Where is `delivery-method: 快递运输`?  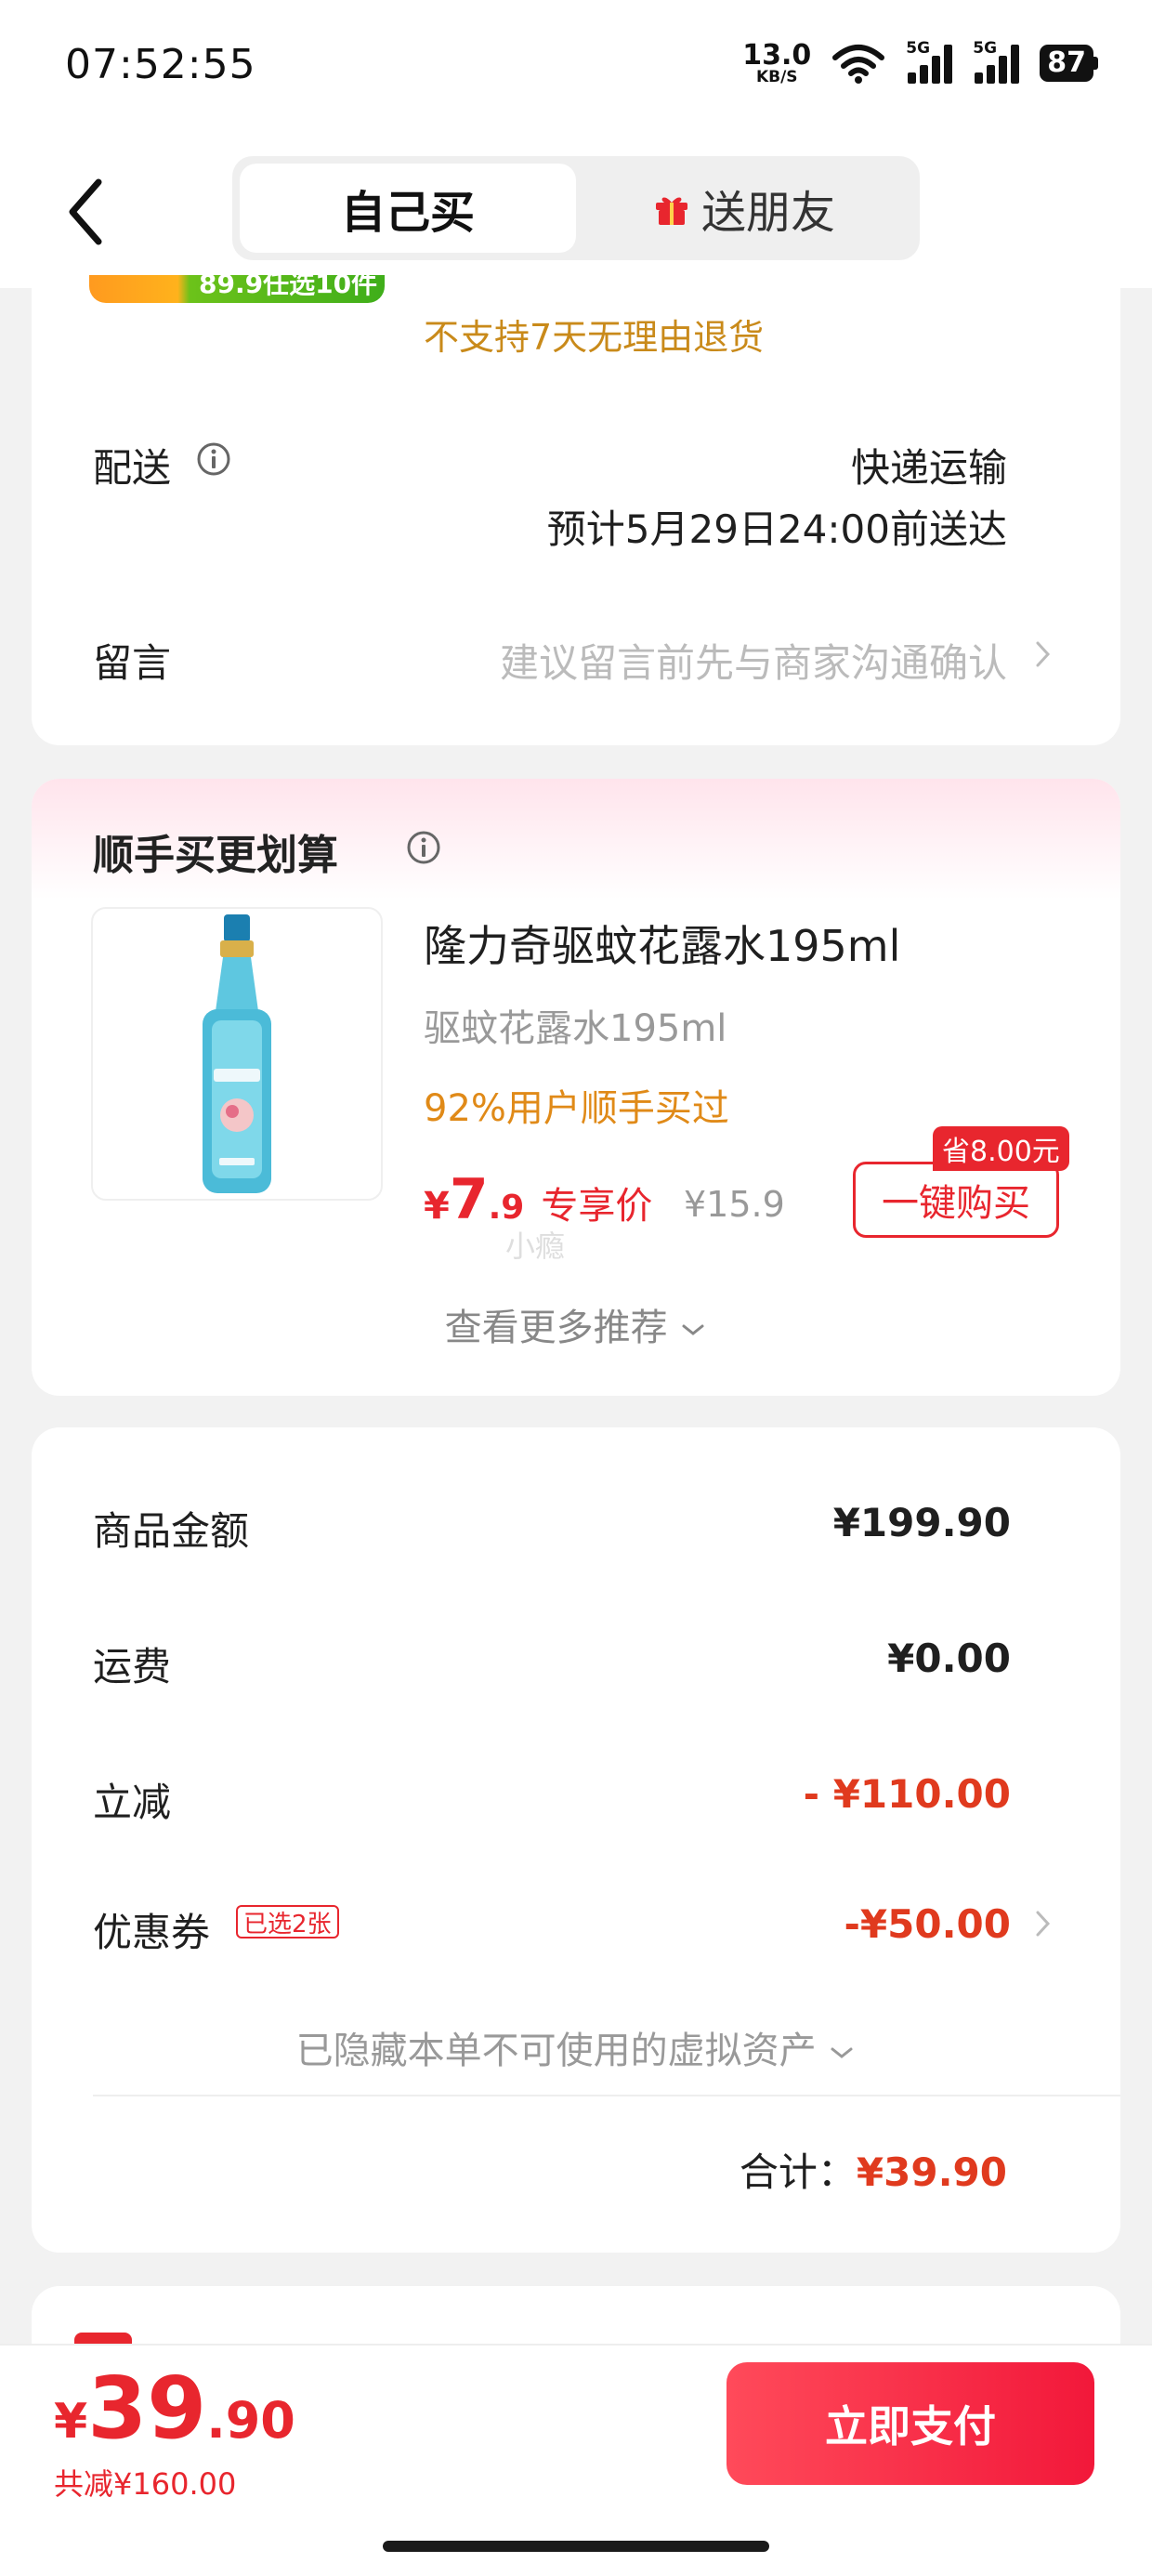 delivery-method: 快递运输 is located at coordinates (928, 468).